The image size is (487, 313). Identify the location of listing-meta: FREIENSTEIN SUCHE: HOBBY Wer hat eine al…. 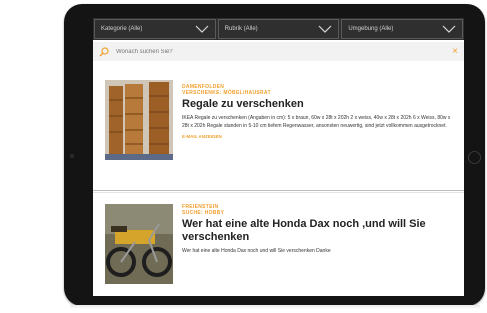
(318, 229).